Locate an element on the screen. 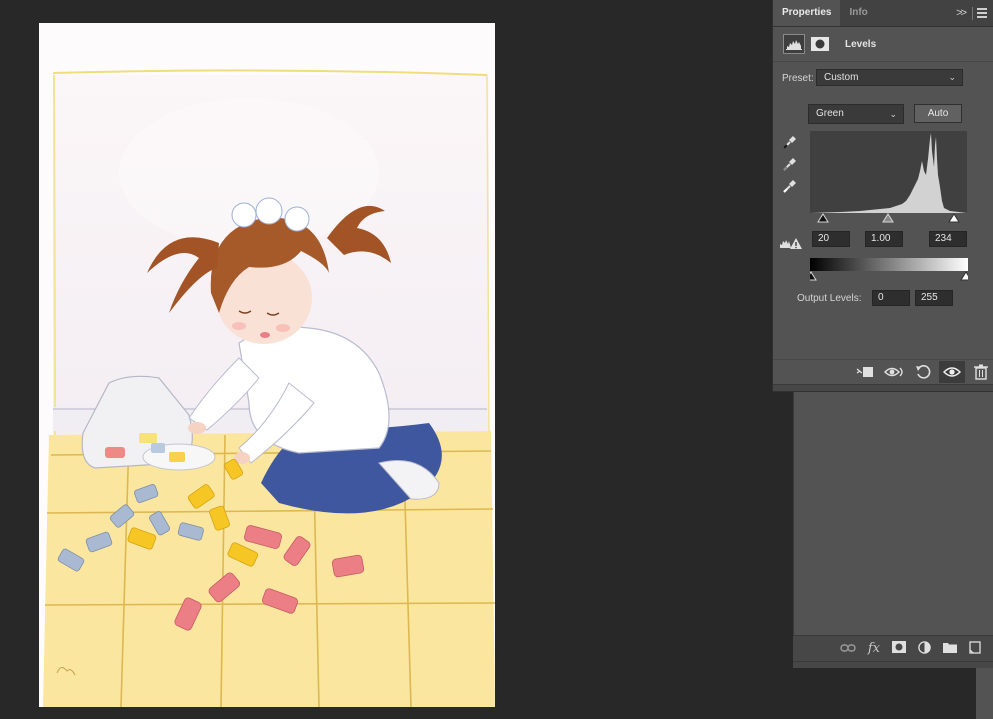 The image size is (993, 719). channel-dropdown: Green ⌄ is located at coordinates (856, 114).